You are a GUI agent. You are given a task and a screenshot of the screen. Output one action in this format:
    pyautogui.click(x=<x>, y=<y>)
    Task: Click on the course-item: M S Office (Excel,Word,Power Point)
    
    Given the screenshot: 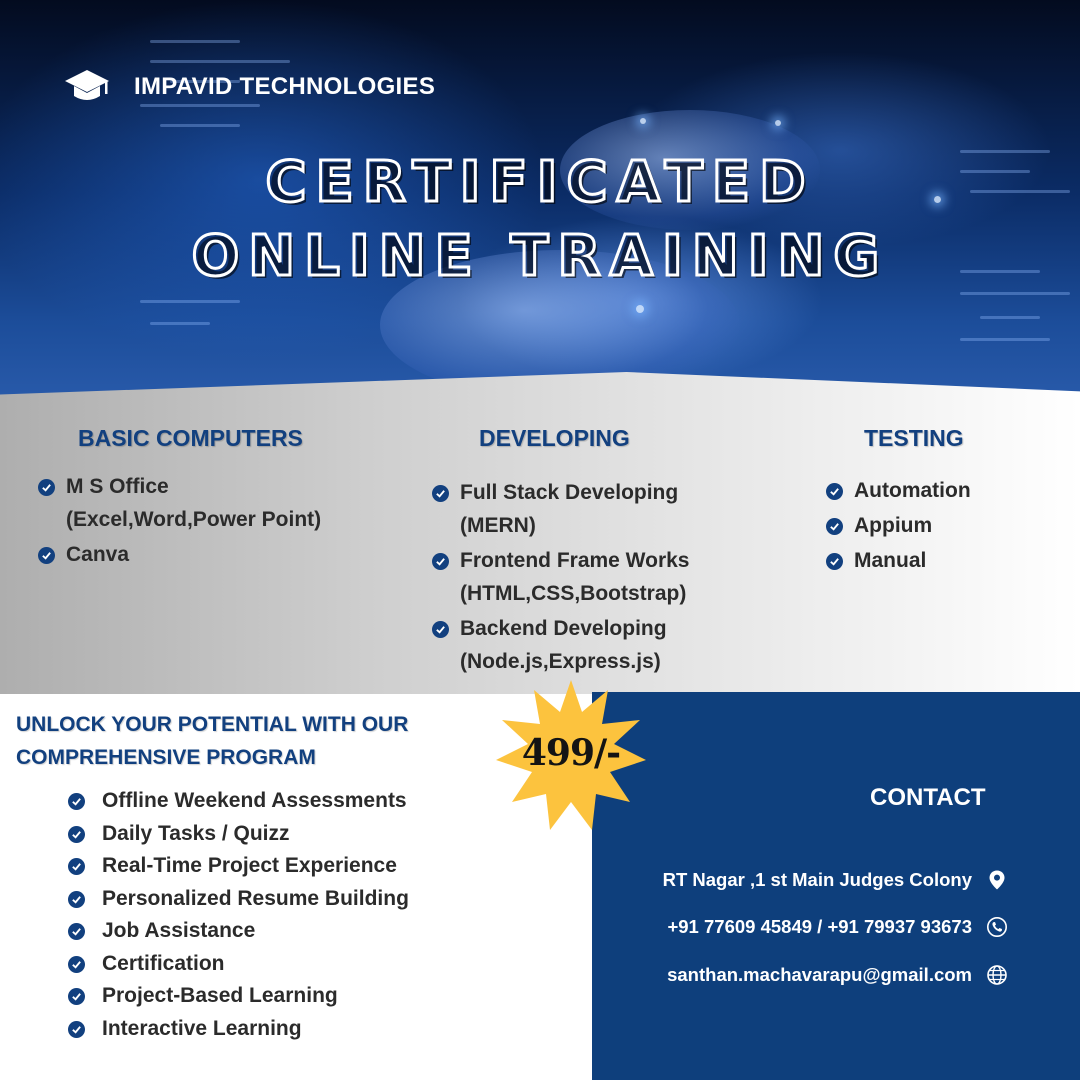 What is the action you would take?
    pyautogui.click(x=179, y=503)
    